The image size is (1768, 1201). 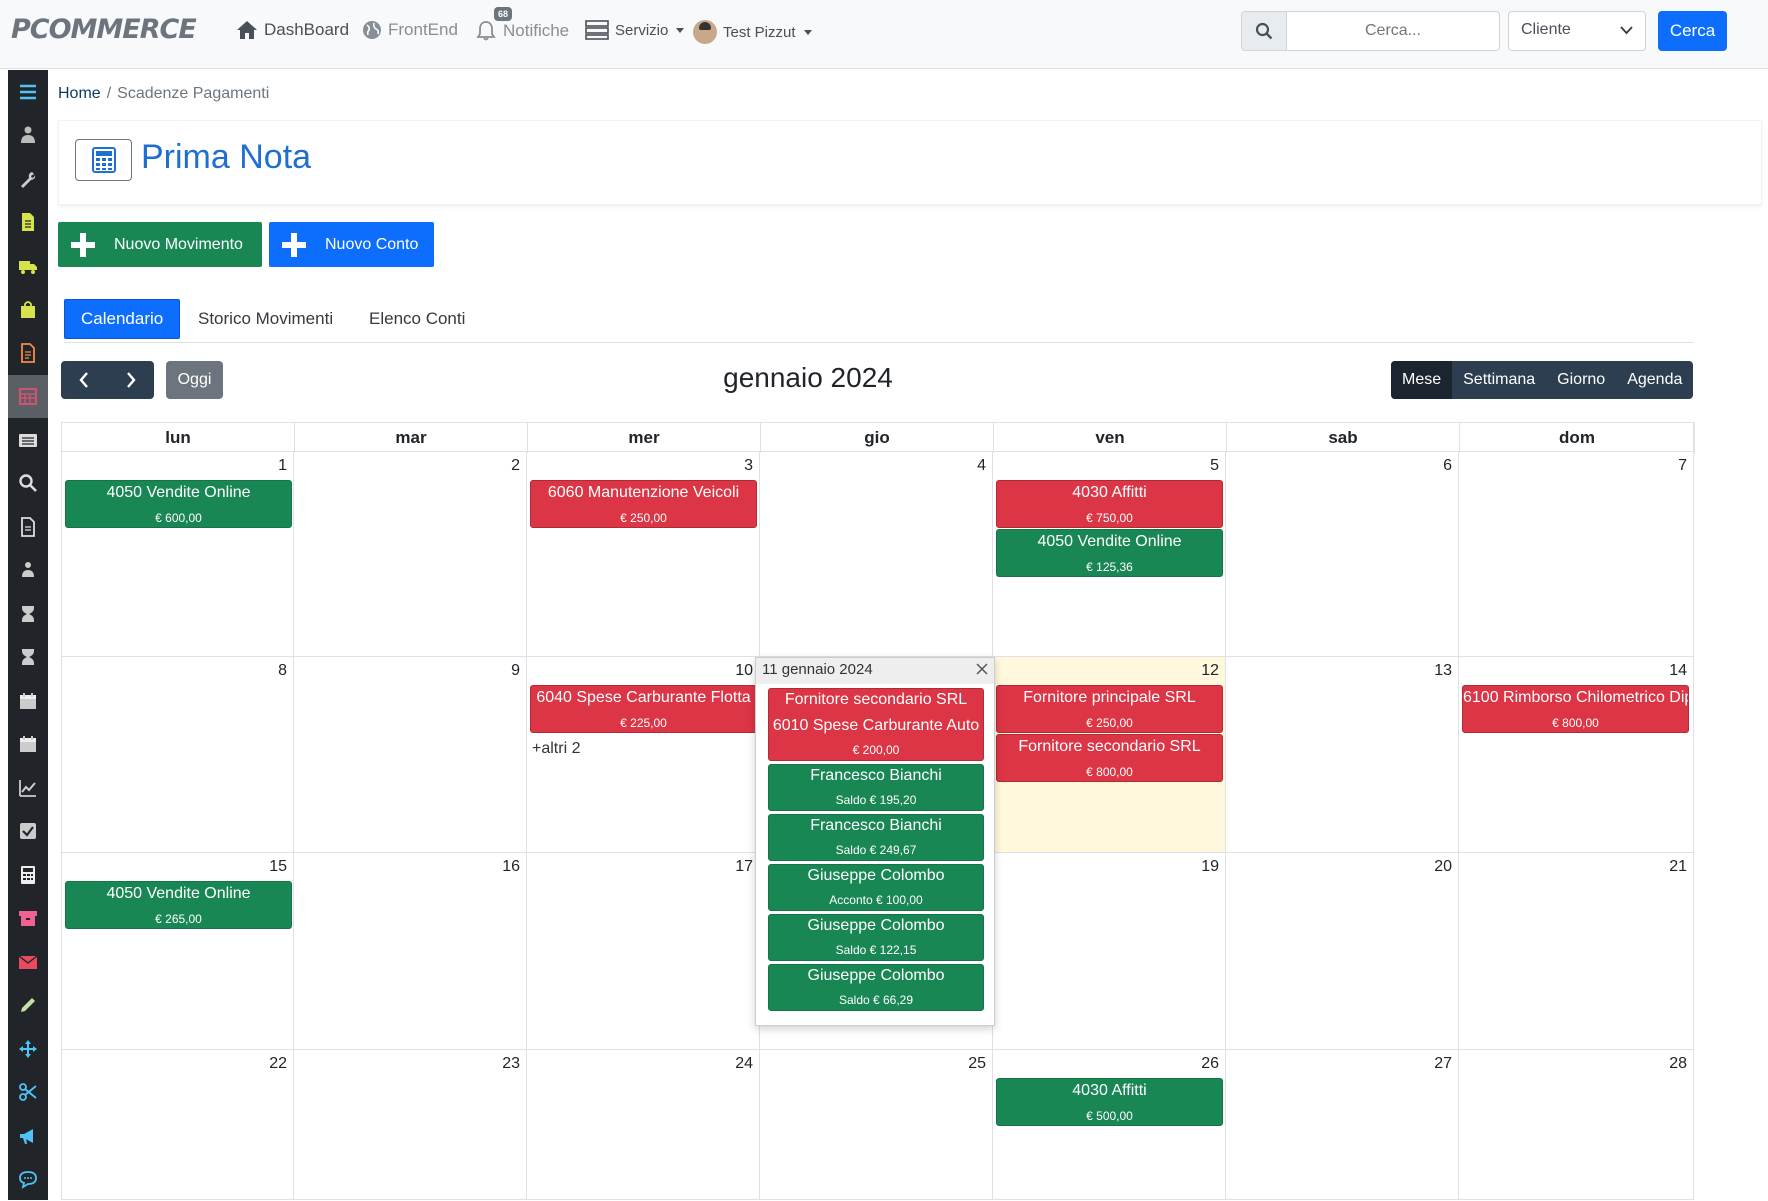 I want to click on sidebar-item-wrench, so click(x=28, y=179).